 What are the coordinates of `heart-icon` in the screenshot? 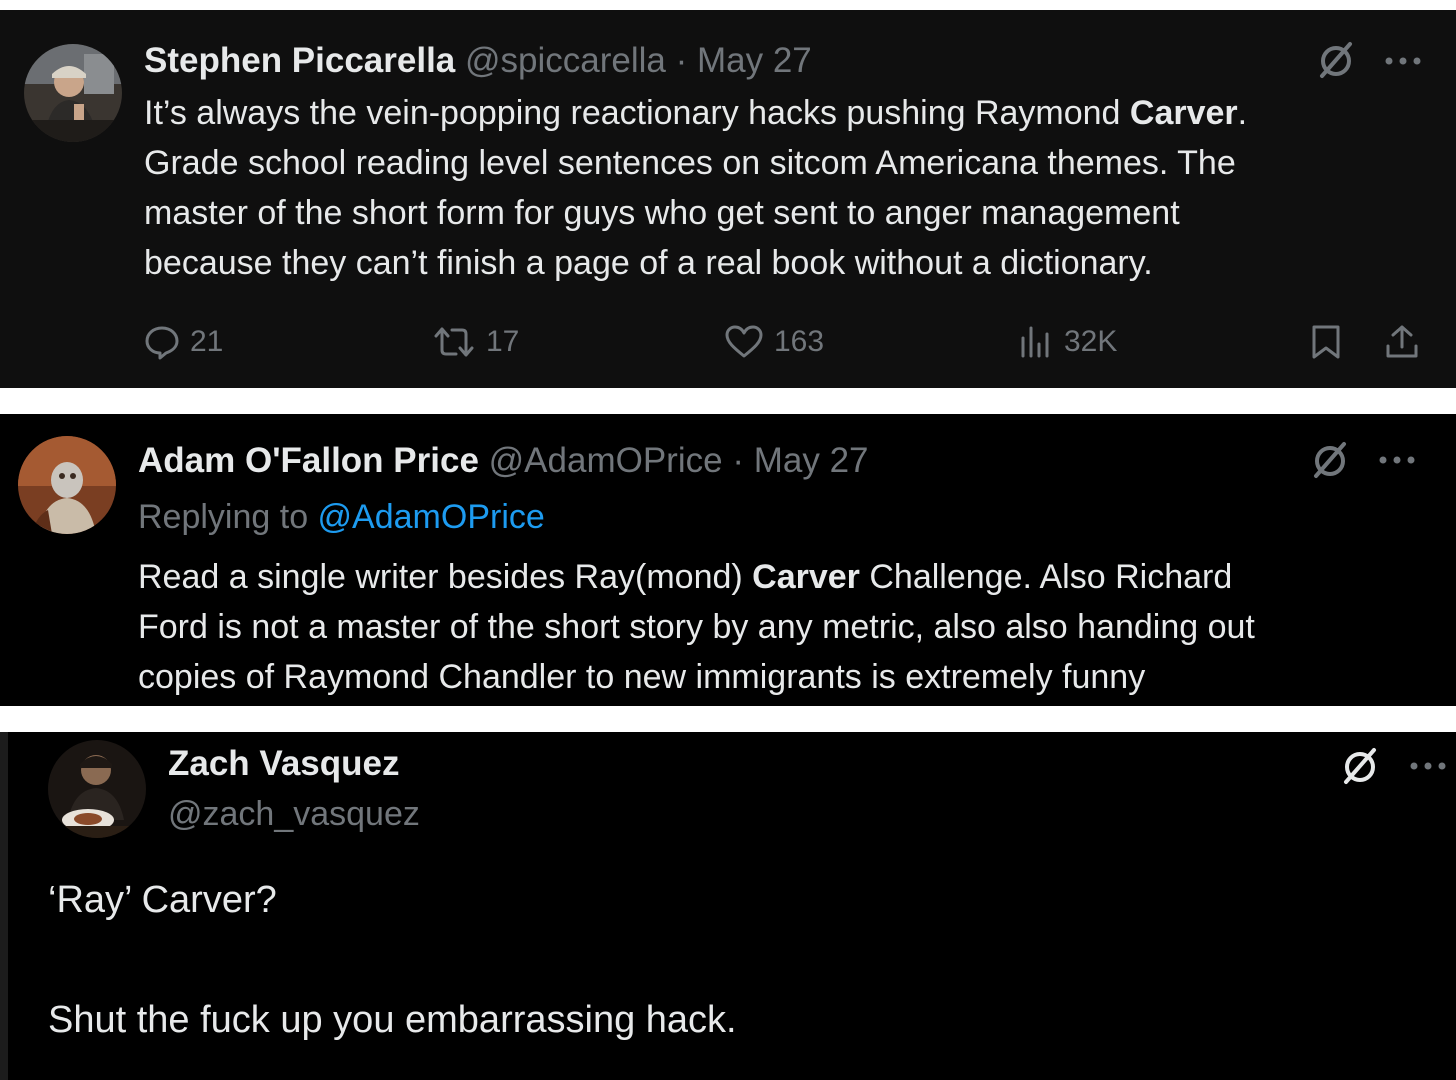 It's located at (744, 341).